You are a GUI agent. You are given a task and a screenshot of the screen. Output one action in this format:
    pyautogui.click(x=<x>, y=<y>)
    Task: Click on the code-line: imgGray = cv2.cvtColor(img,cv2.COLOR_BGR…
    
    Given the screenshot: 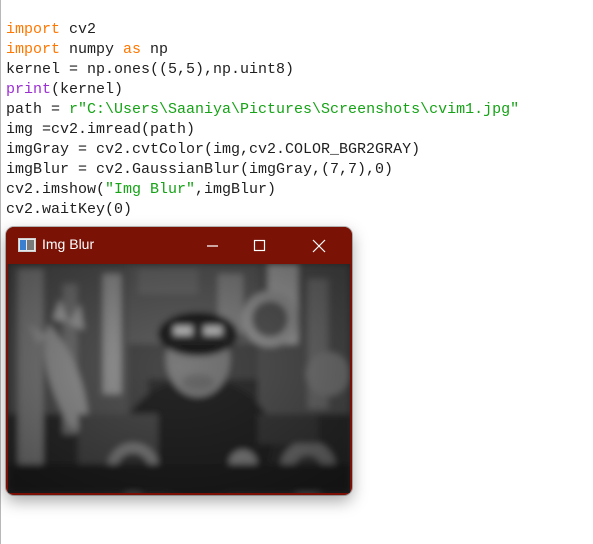 What is the action you would take?
    pyautogui.click(x=262, y=150)
    